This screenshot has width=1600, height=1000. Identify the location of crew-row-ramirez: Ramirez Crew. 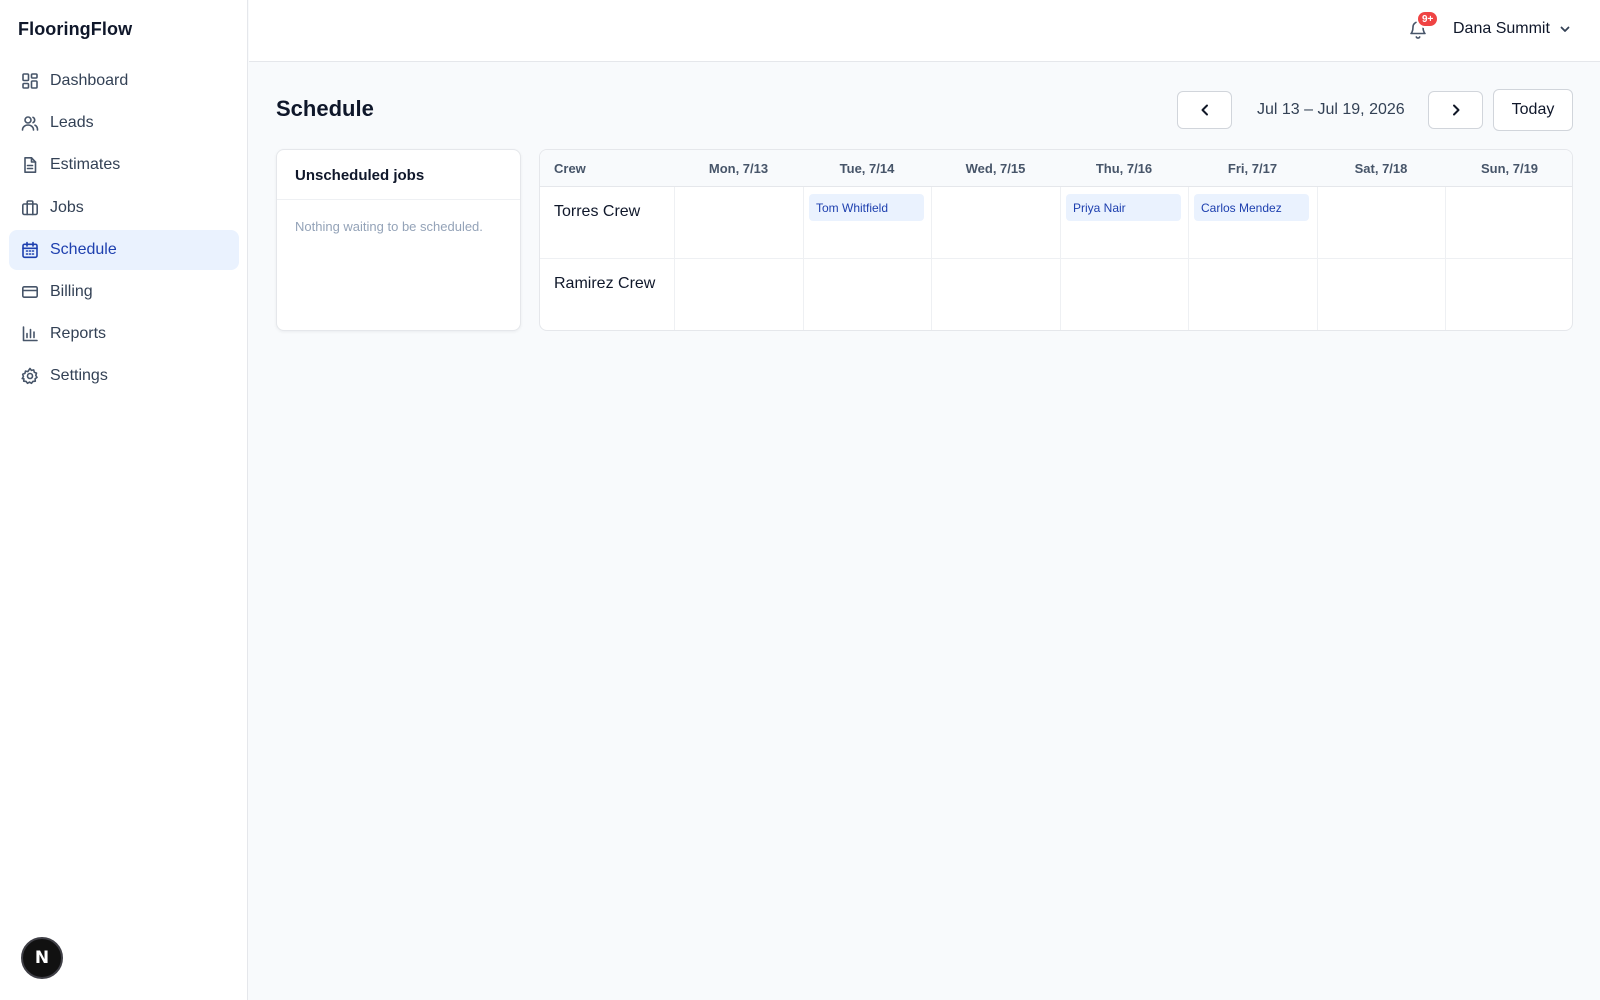
(1056, 294).